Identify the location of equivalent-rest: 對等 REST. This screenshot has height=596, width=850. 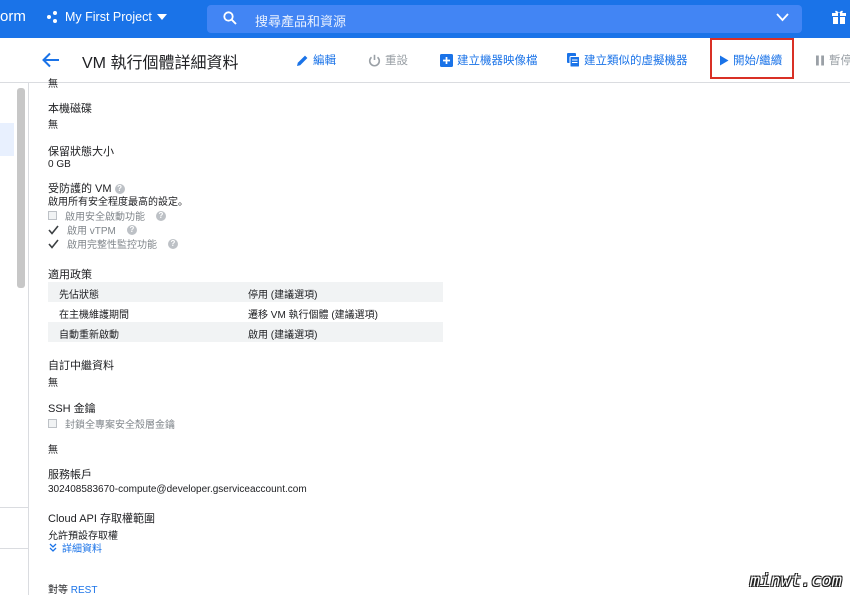
(72, 588).